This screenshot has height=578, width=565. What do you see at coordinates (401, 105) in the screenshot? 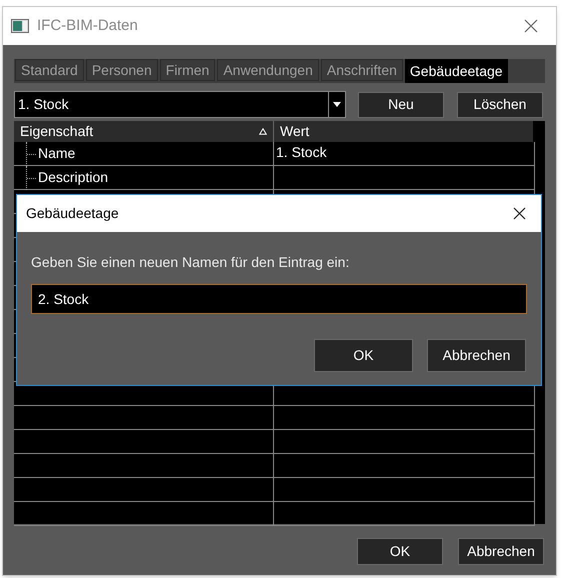
I see `new-button: Neu` at bounding box center [401, 105].